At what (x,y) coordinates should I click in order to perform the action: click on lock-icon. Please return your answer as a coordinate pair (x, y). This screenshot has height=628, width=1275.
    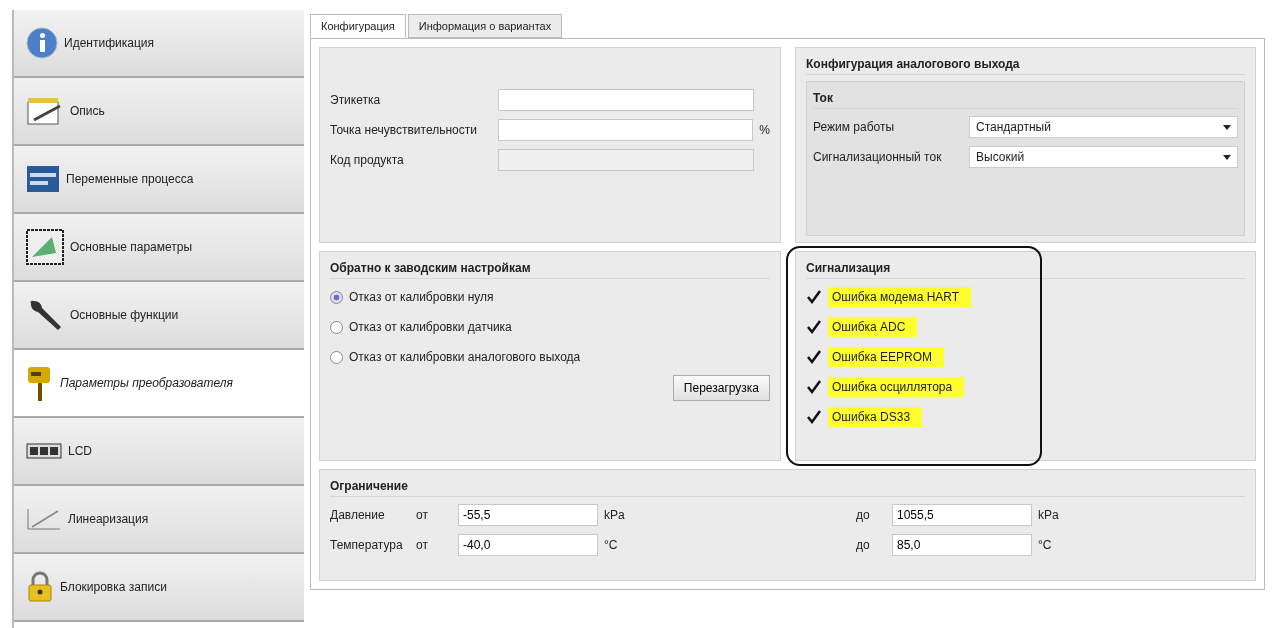
    Looking at the image, I should click on (40, 587).